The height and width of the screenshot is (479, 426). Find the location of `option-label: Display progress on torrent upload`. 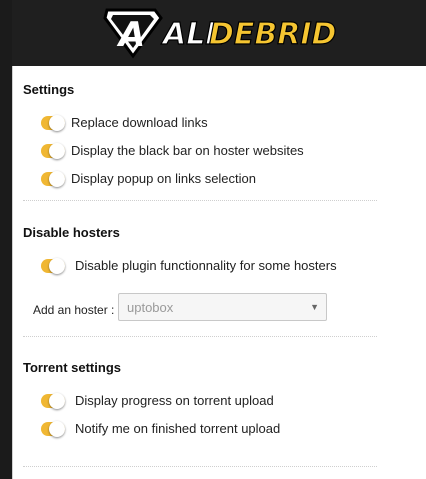

option-label: Display progress on torrent upload is located at coordinates (174, 400).